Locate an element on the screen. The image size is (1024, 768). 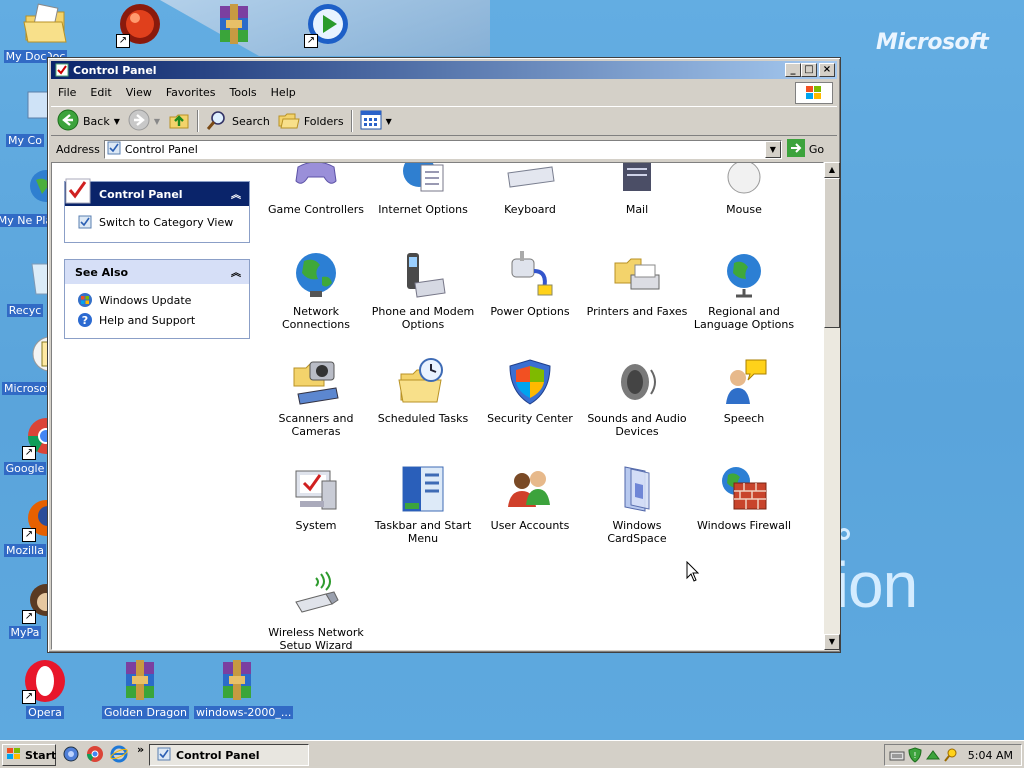
game-controllers-item: Game Controllers is located at coordinates (316, 189).